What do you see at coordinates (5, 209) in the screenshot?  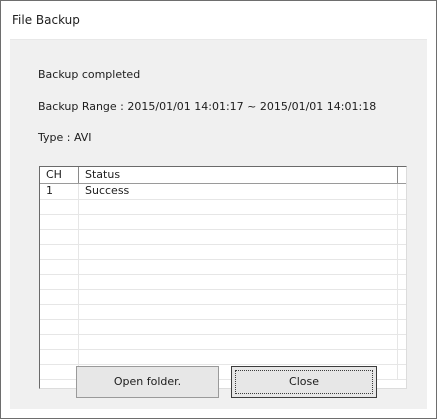 I see `window-frame-left` at bounding box center [5, 209].